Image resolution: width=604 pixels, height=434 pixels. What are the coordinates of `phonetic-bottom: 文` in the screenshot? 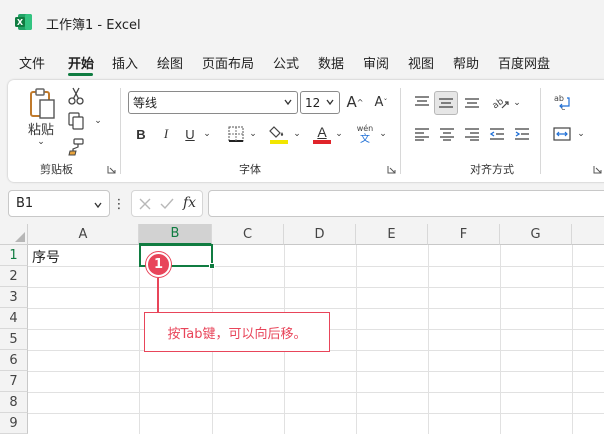 It's located at (365, 139).